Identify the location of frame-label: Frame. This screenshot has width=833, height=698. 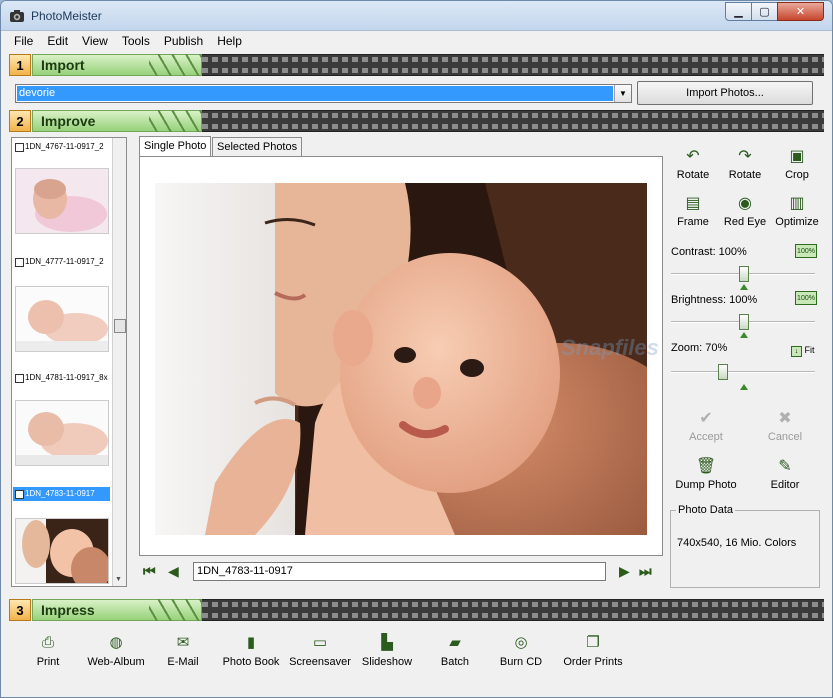
(693, 222).